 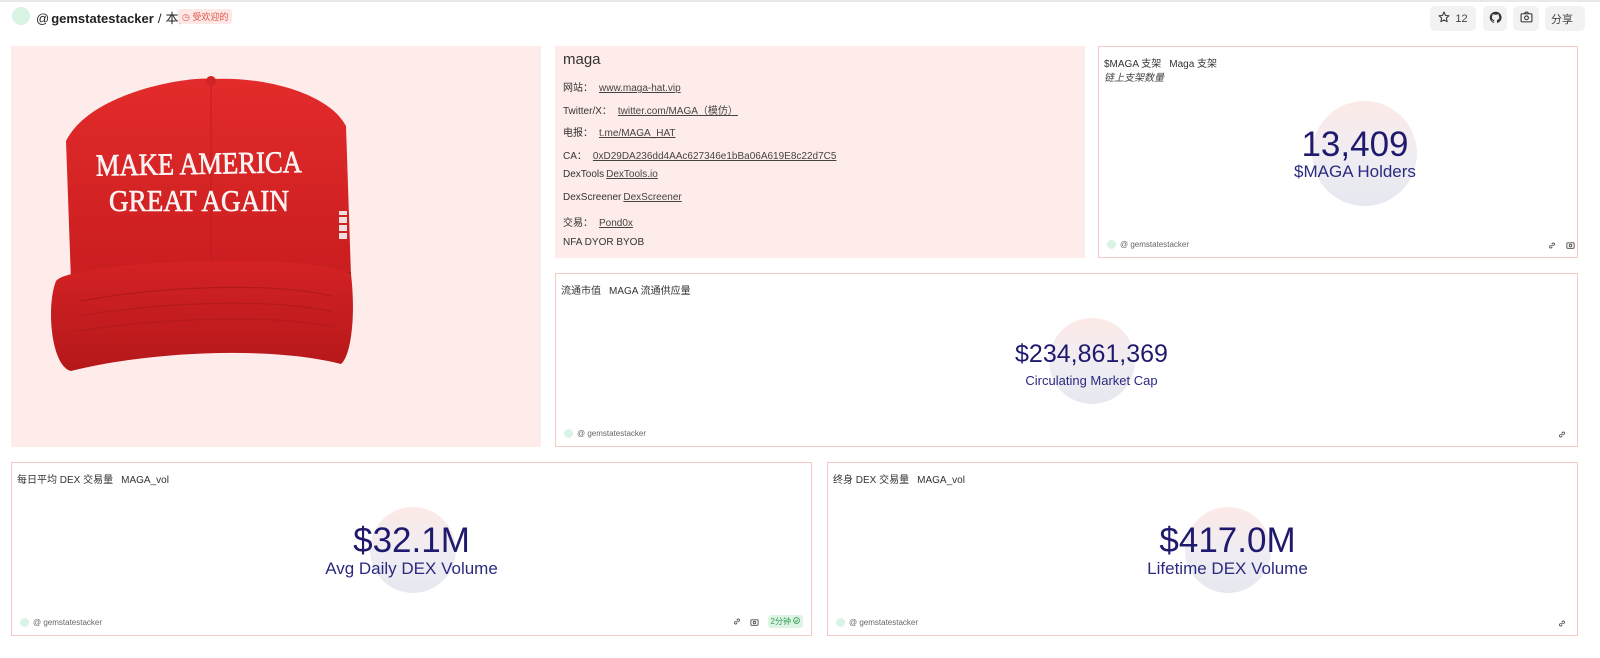 I want to click on popular-badge-label: 受欢迎的, so click(x=210, y=17).